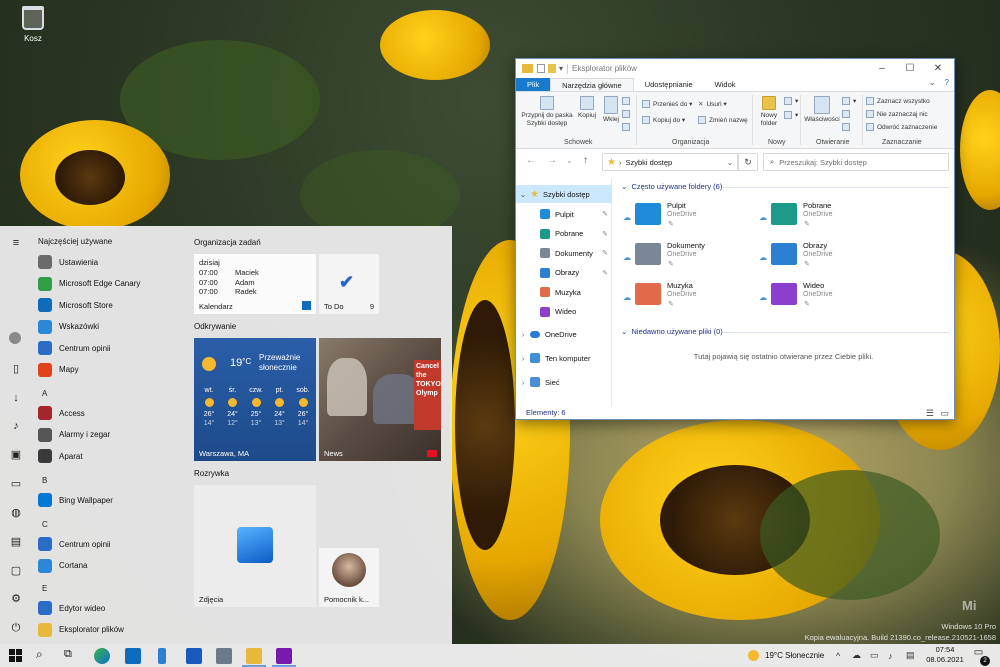 Image resolution: width=1000 pixels, height=667 pixels. Describe the element at coordinates (932, 84) in the screenshot. I see `ribbon-collapse-icon: ⌄` at that location.